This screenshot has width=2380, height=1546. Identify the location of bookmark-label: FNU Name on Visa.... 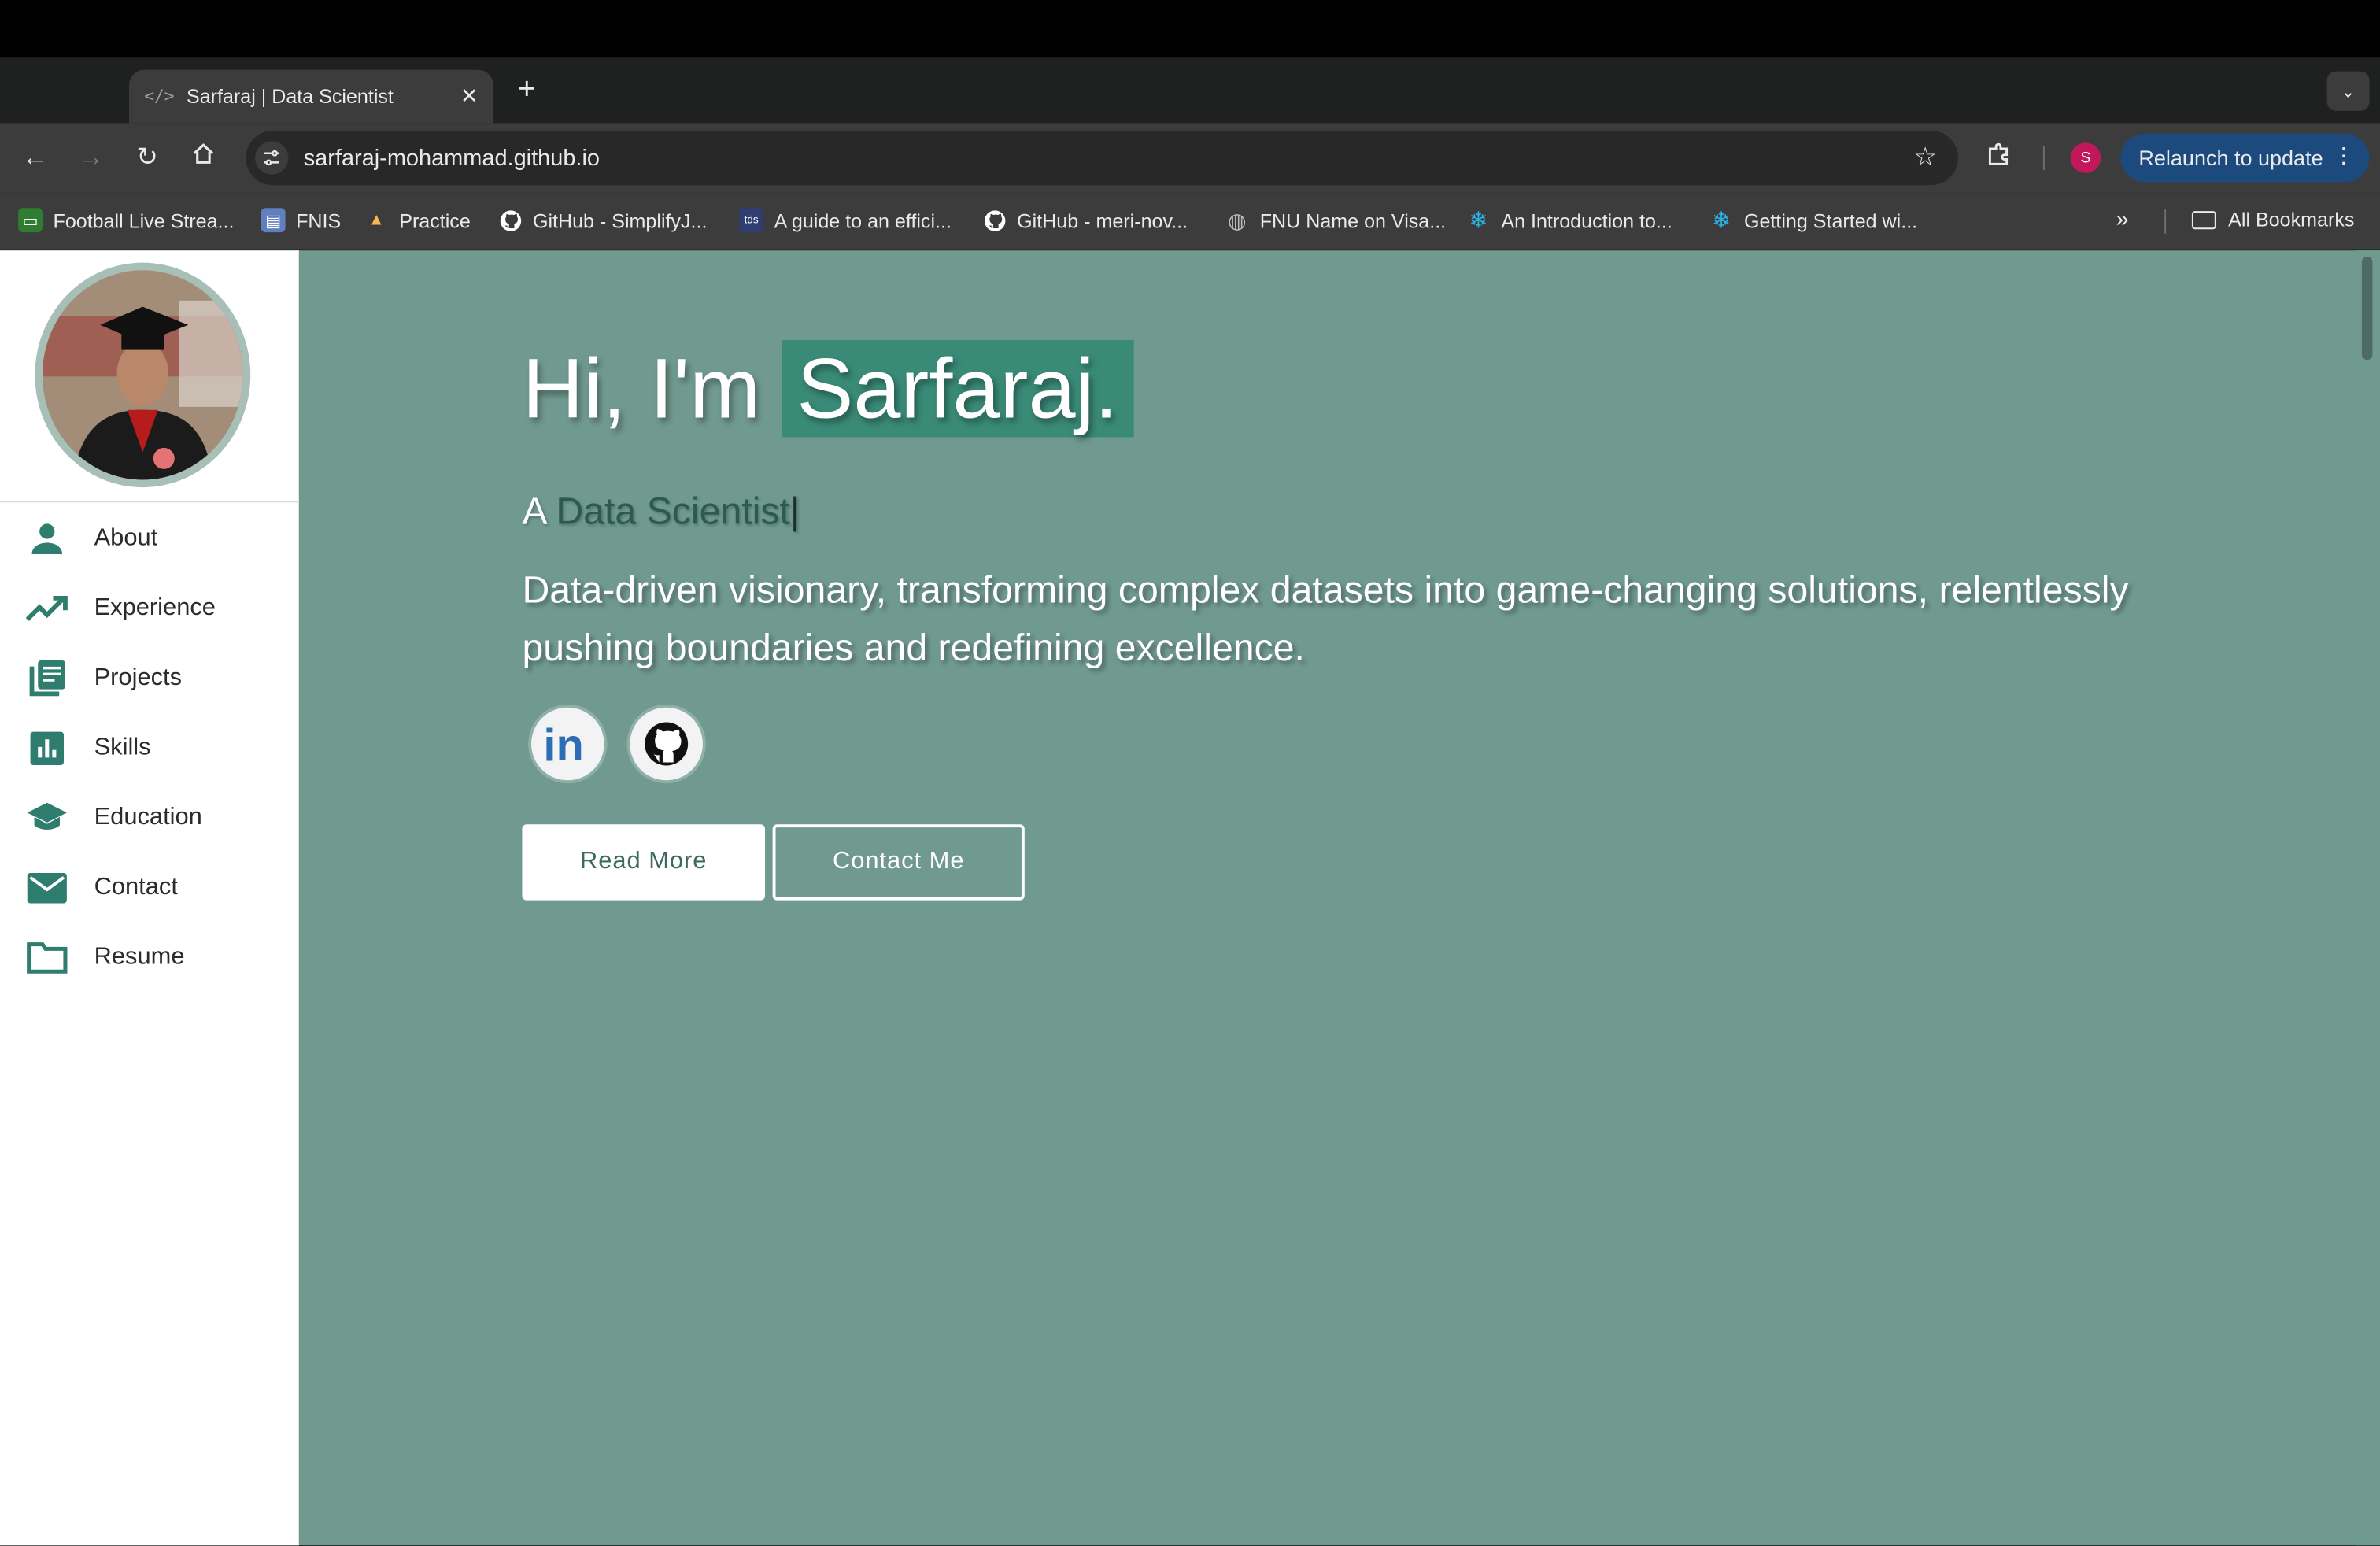
(1353, 220).